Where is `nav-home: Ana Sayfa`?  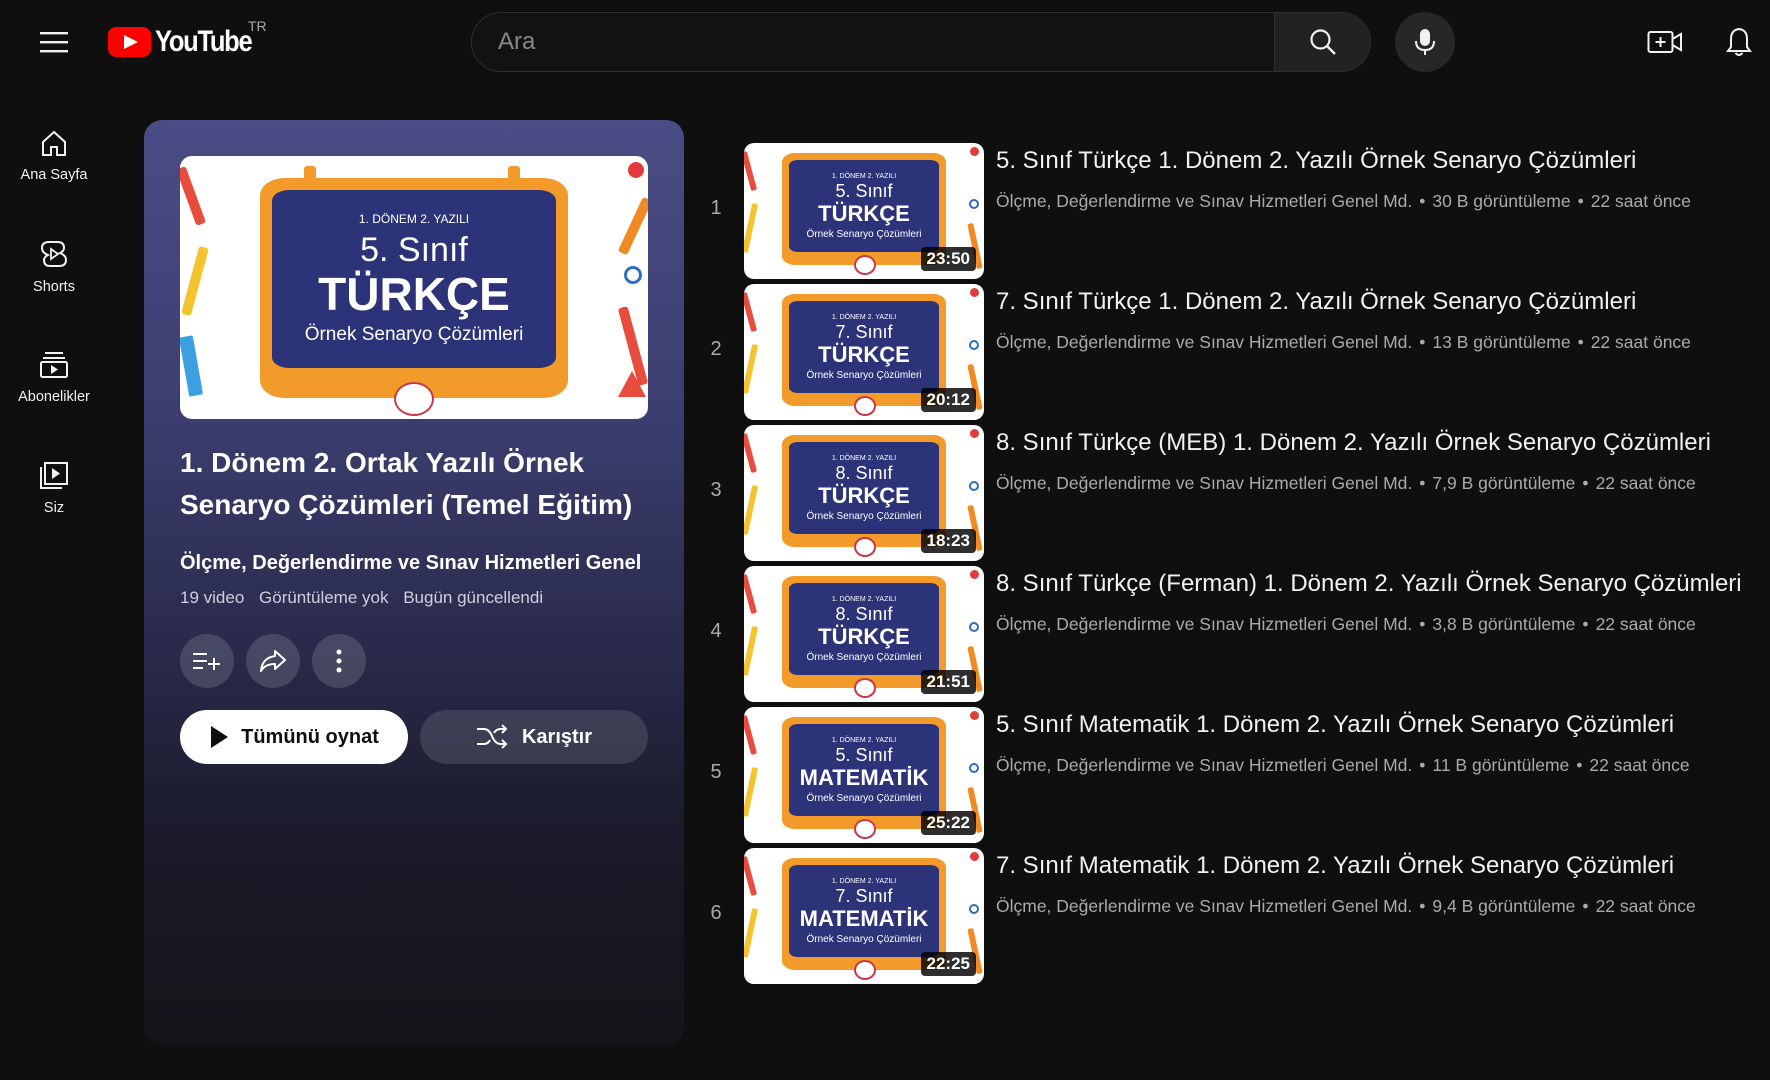 nav-home: Ana Sayfa is located at coordinates (54, 155).